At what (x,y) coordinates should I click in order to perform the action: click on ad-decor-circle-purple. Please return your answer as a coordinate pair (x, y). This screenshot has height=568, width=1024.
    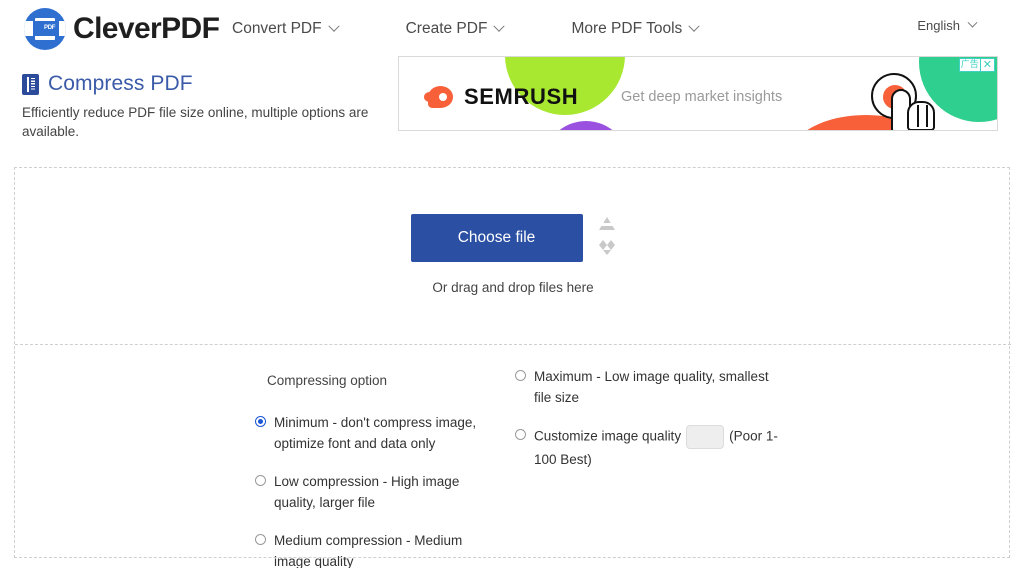
    Looking at the image, I should click on (586, 125).